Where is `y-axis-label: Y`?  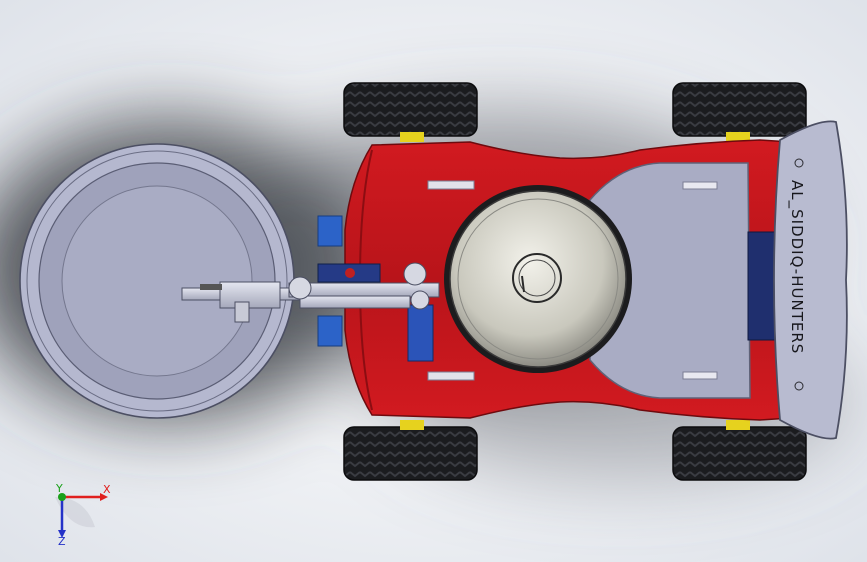
y-axis-label: Y is located at coordinates (59, 488).